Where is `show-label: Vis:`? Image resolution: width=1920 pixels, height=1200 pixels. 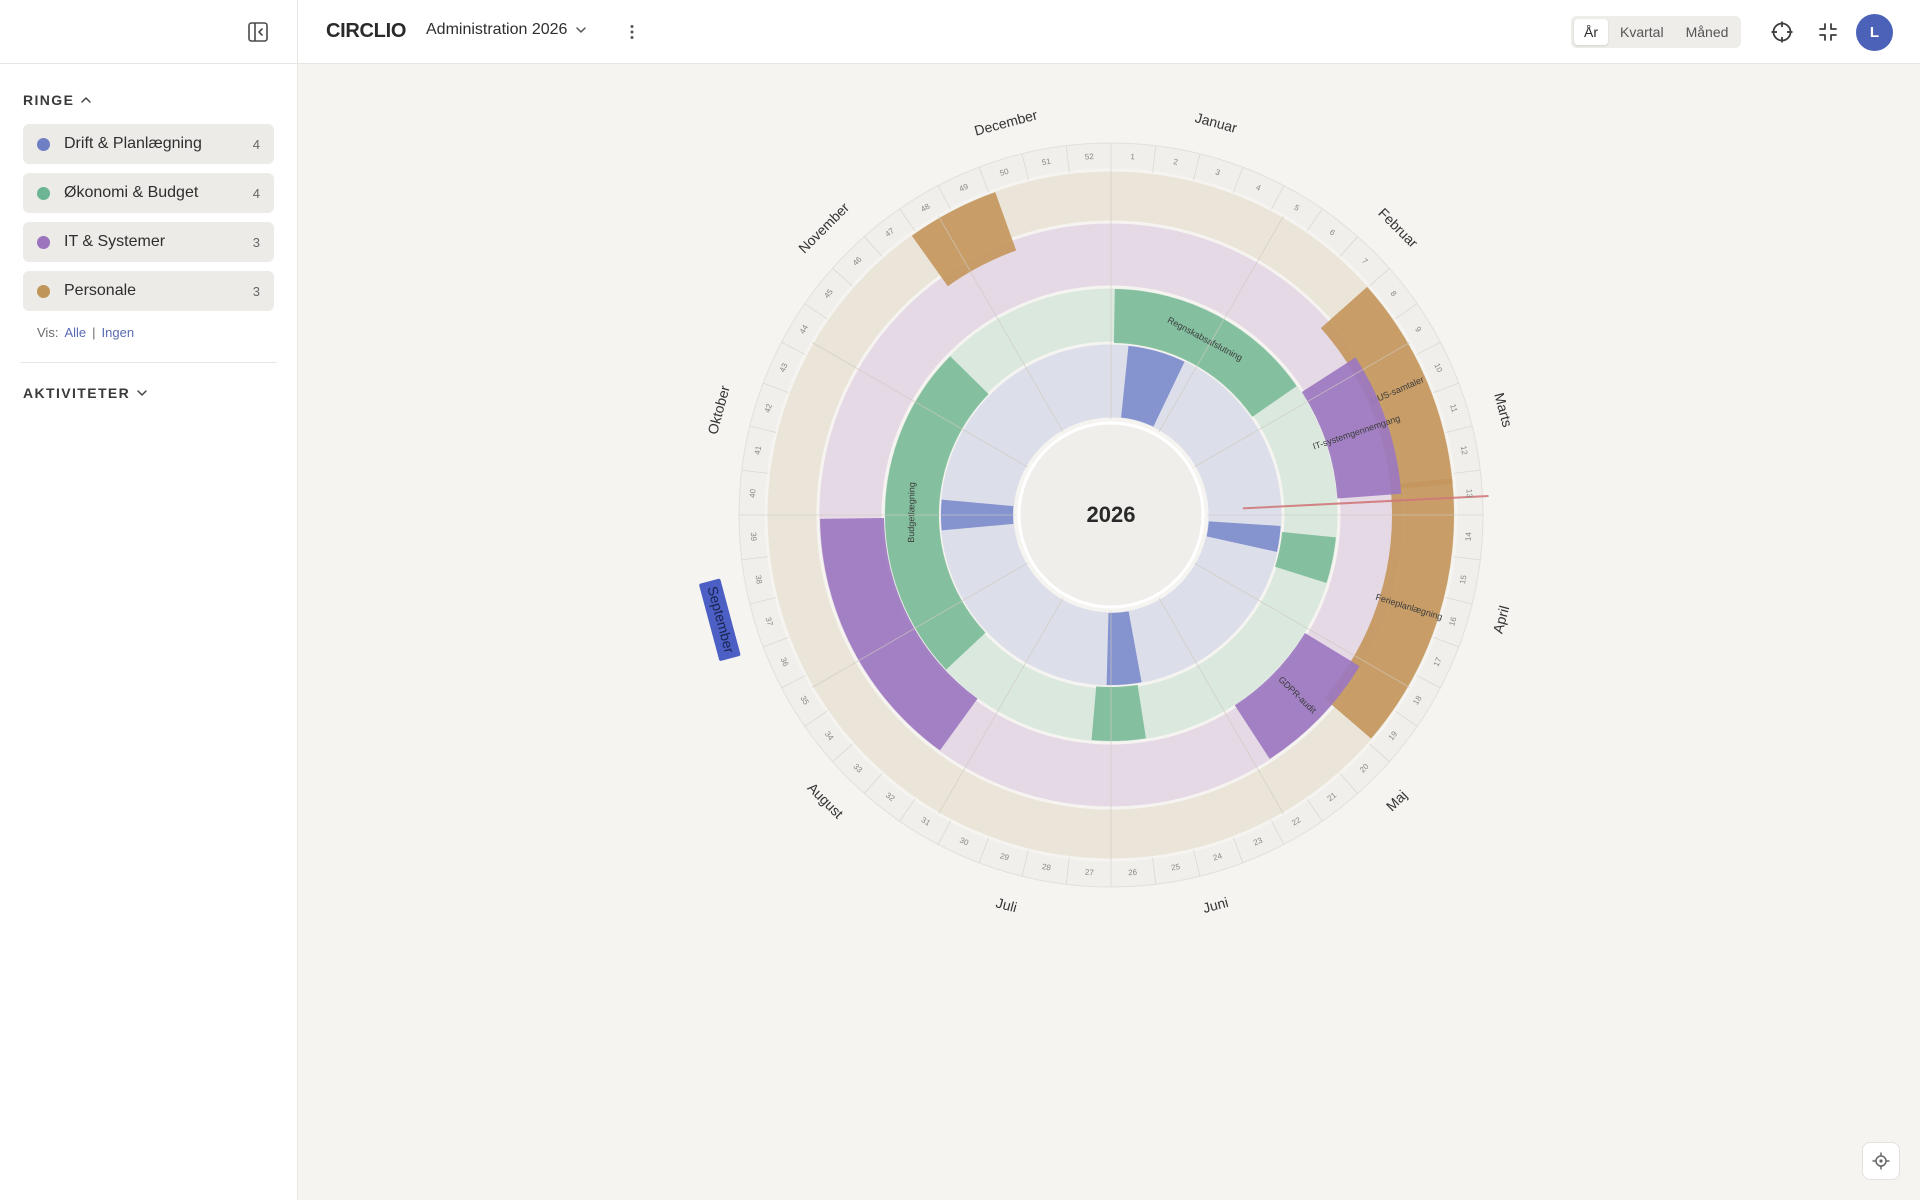
show-label: Vis: is located at coordinates (48, 332).